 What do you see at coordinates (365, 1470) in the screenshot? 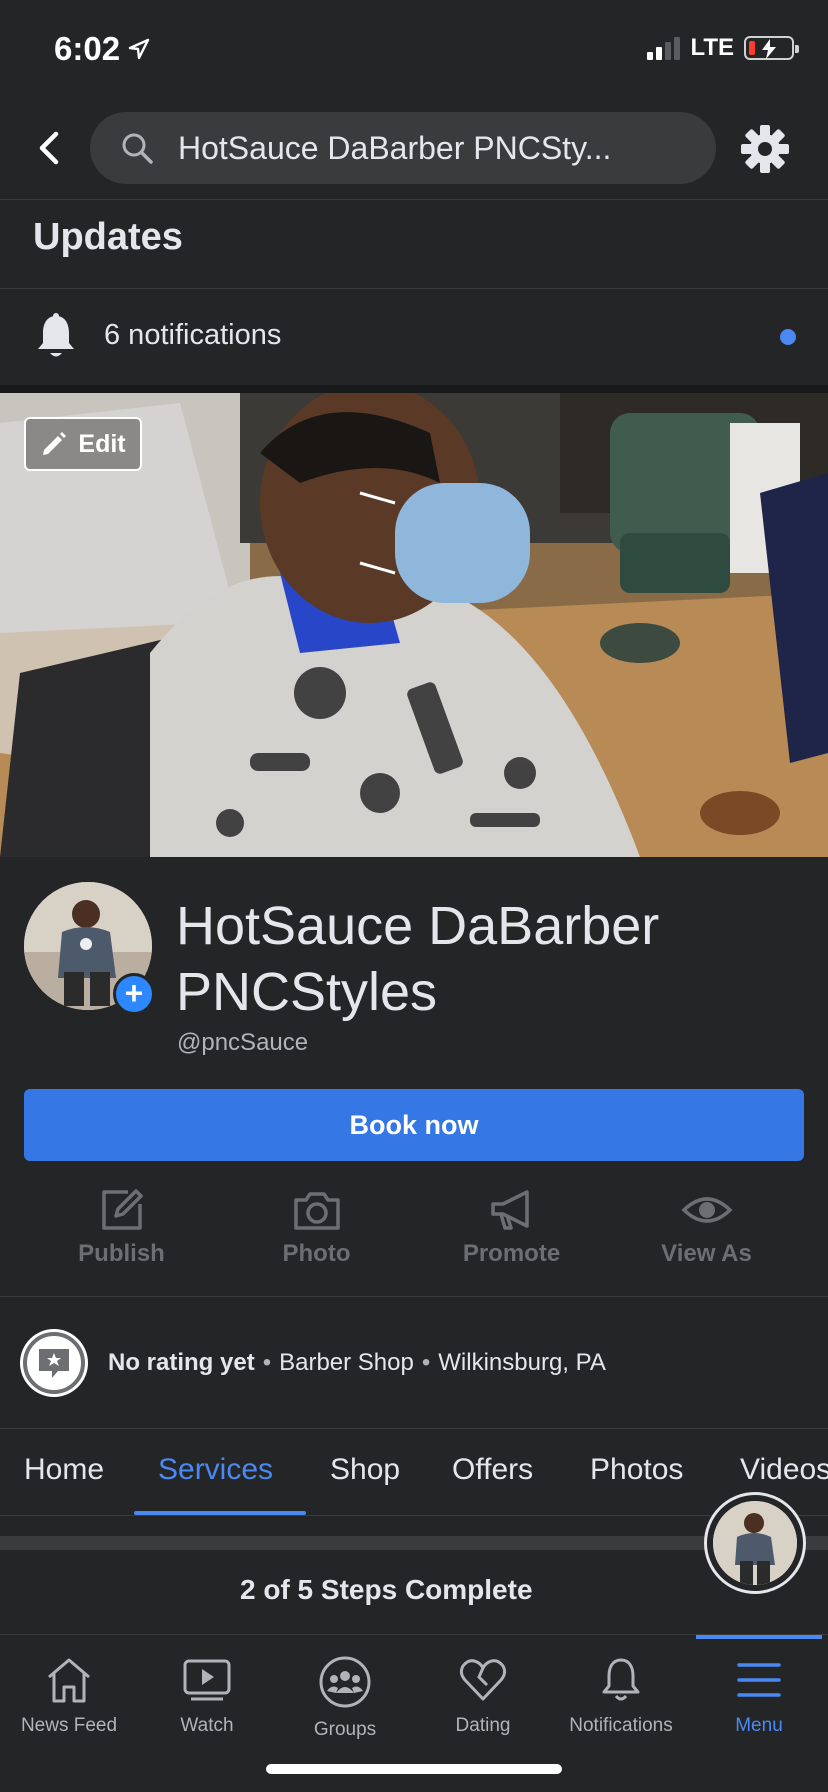
I see `tab-shop: Shop` at bounding box center [365, 1470].